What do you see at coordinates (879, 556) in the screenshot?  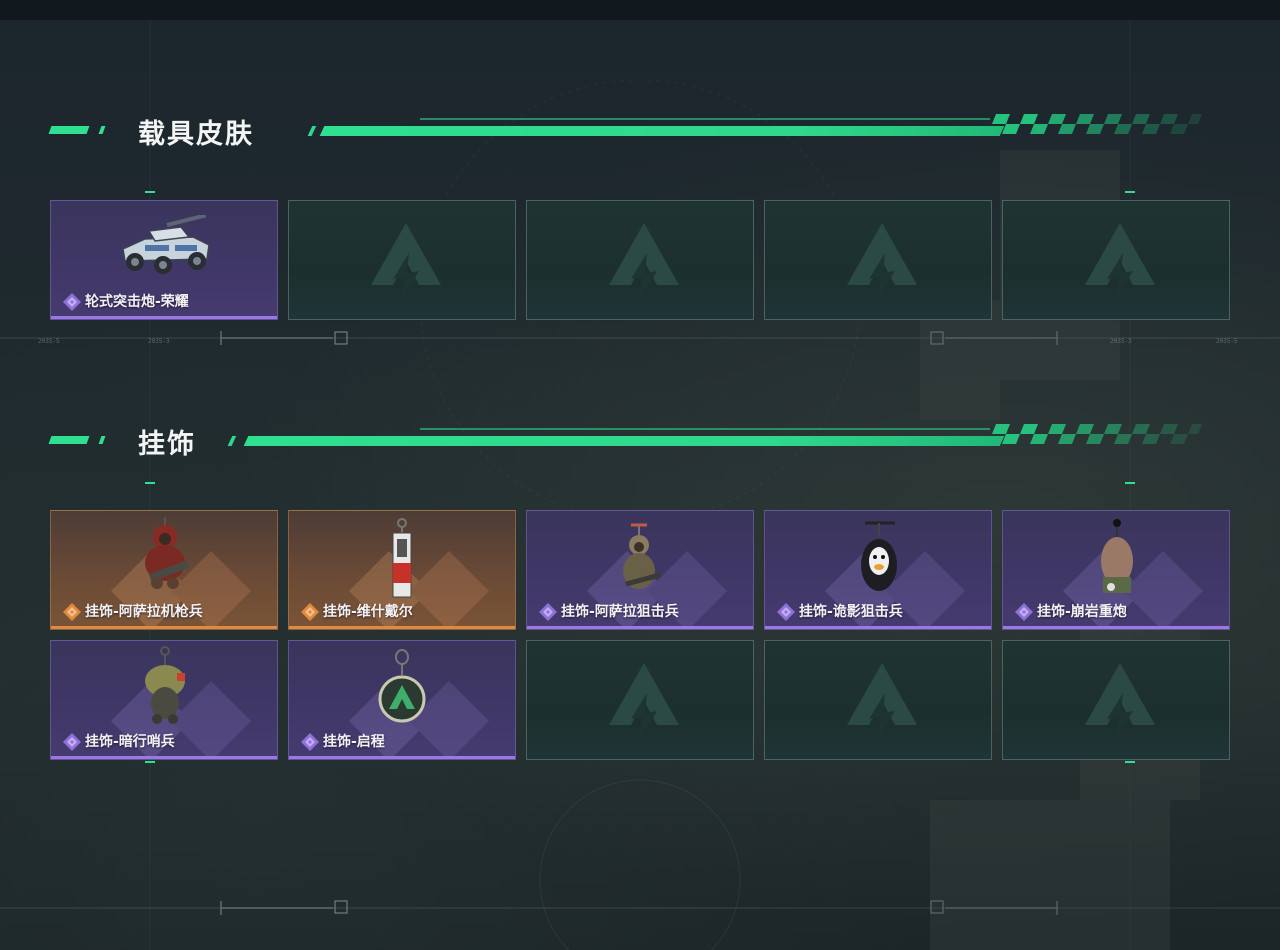 I see `shadow-sniper-charm-icon` at bounding box center [879, 556].